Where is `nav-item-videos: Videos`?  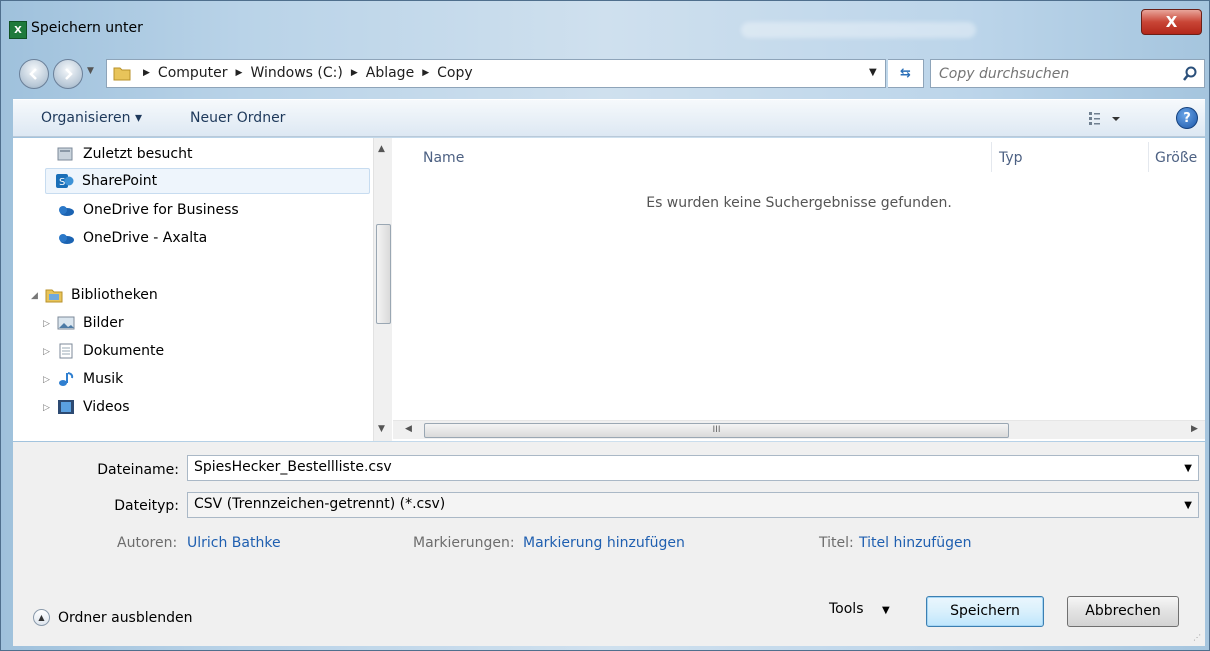
nav-item-videos: Videos is located at coordinates (93, 407).